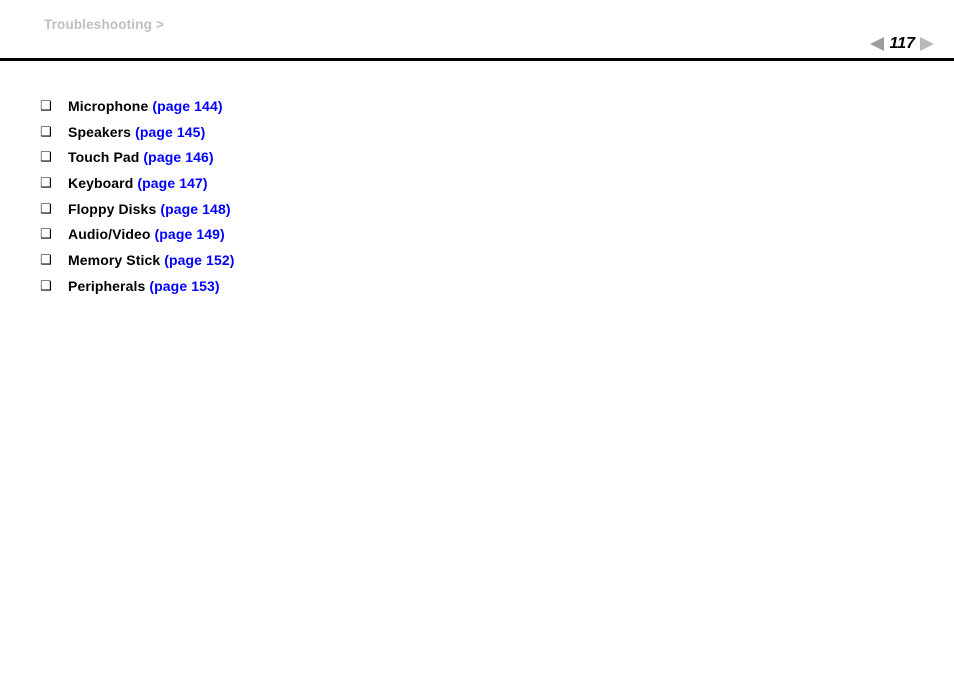  I want to click on list-item-title: Peripherals, so click(107, 285).